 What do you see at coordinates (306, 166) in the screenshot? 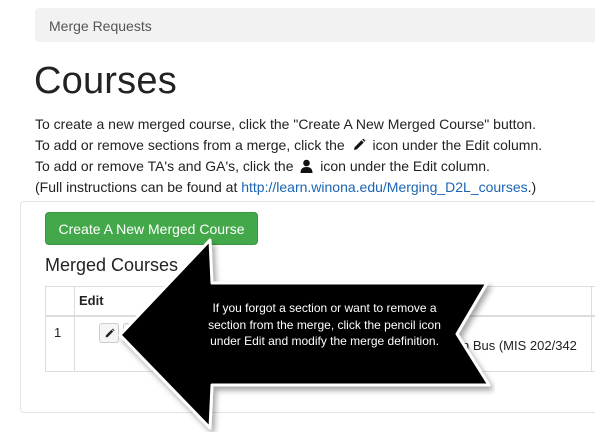
I see `user-icon` at bounding box center [306, 166].